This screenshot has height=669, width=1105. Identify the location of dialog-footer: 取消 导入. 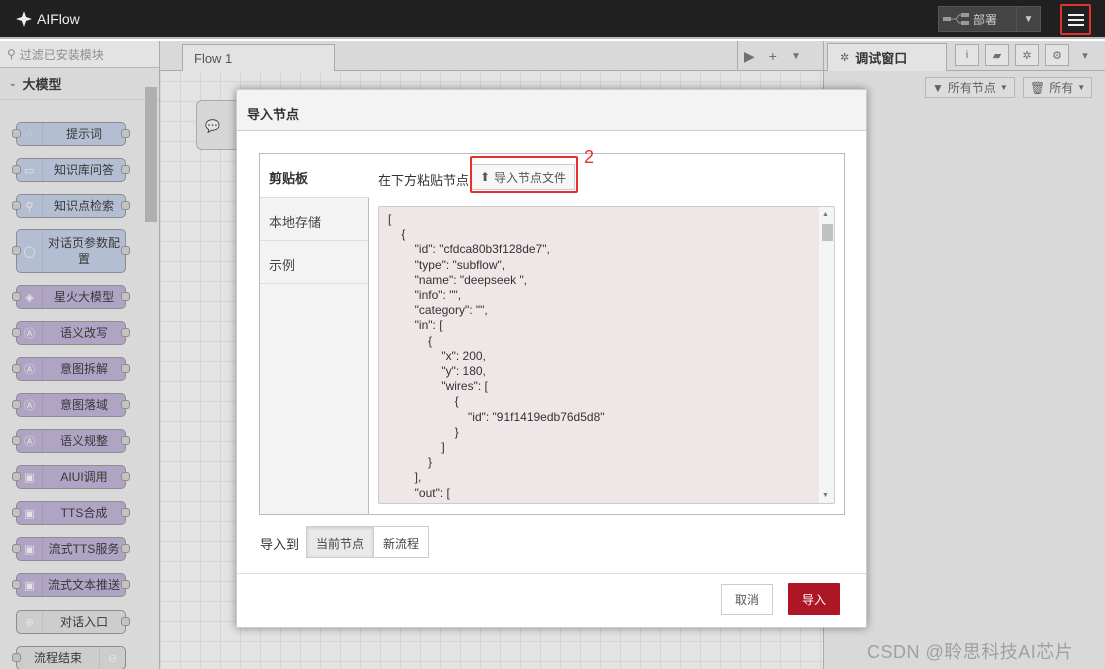
(551, 600).